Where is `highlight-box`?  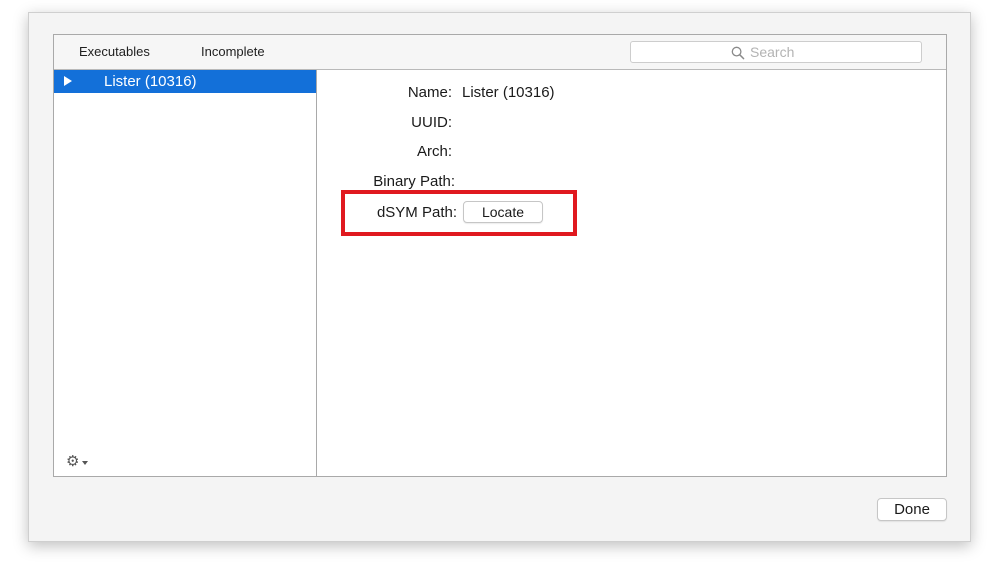 highlight-box is located at coordinates (459, 213).